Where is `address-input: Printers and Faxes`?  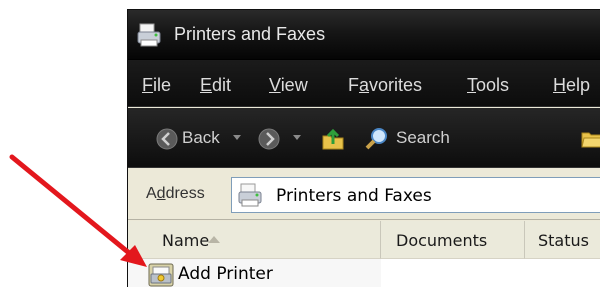
address-input: Printers and Faxes is located at coordinates (415, 195).